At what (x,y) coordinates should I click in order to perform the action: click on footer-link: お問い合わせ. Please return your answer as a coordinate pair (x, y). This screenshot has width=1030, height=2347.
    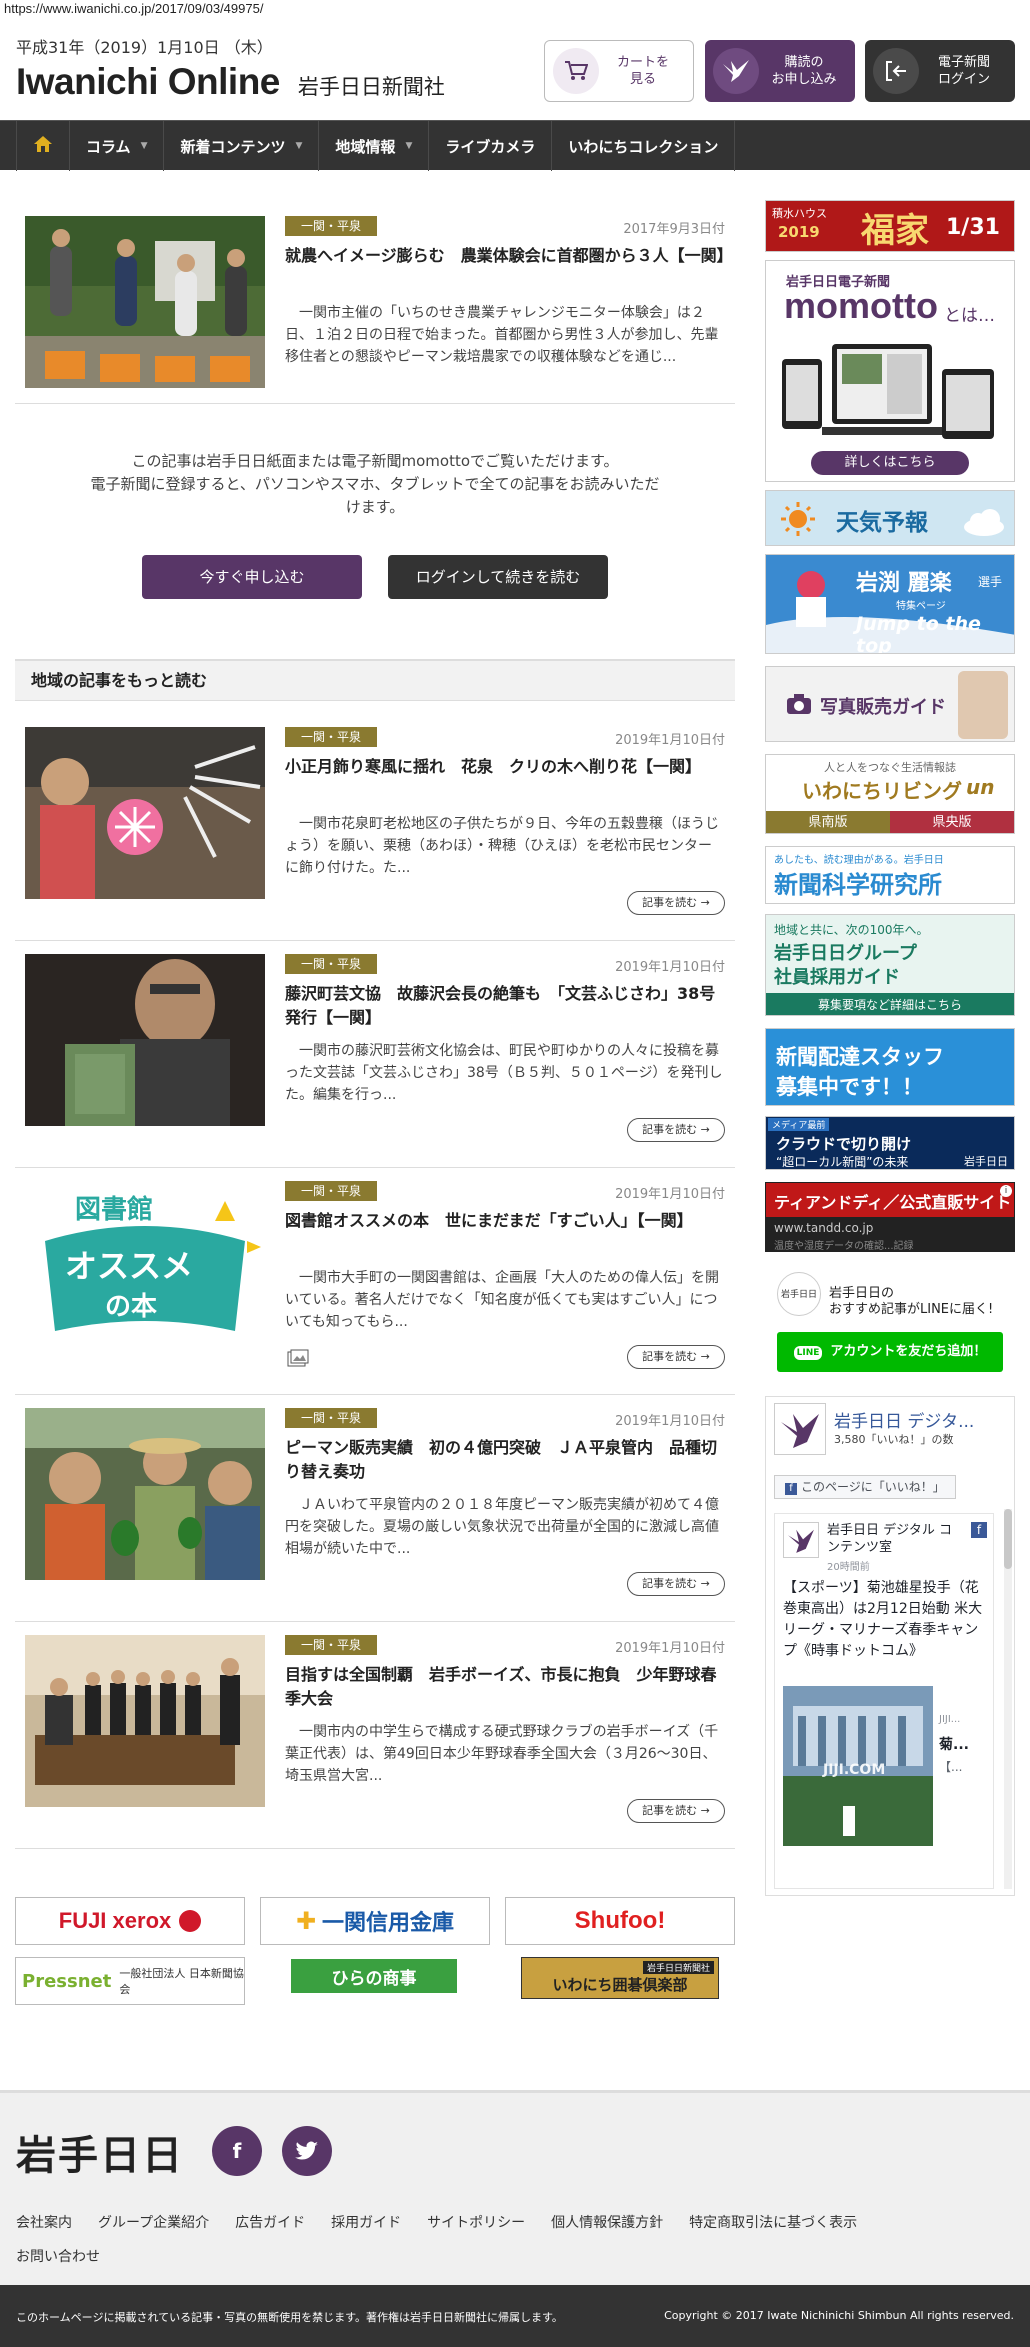
    Looking at the image, I should click on (58, 2257).